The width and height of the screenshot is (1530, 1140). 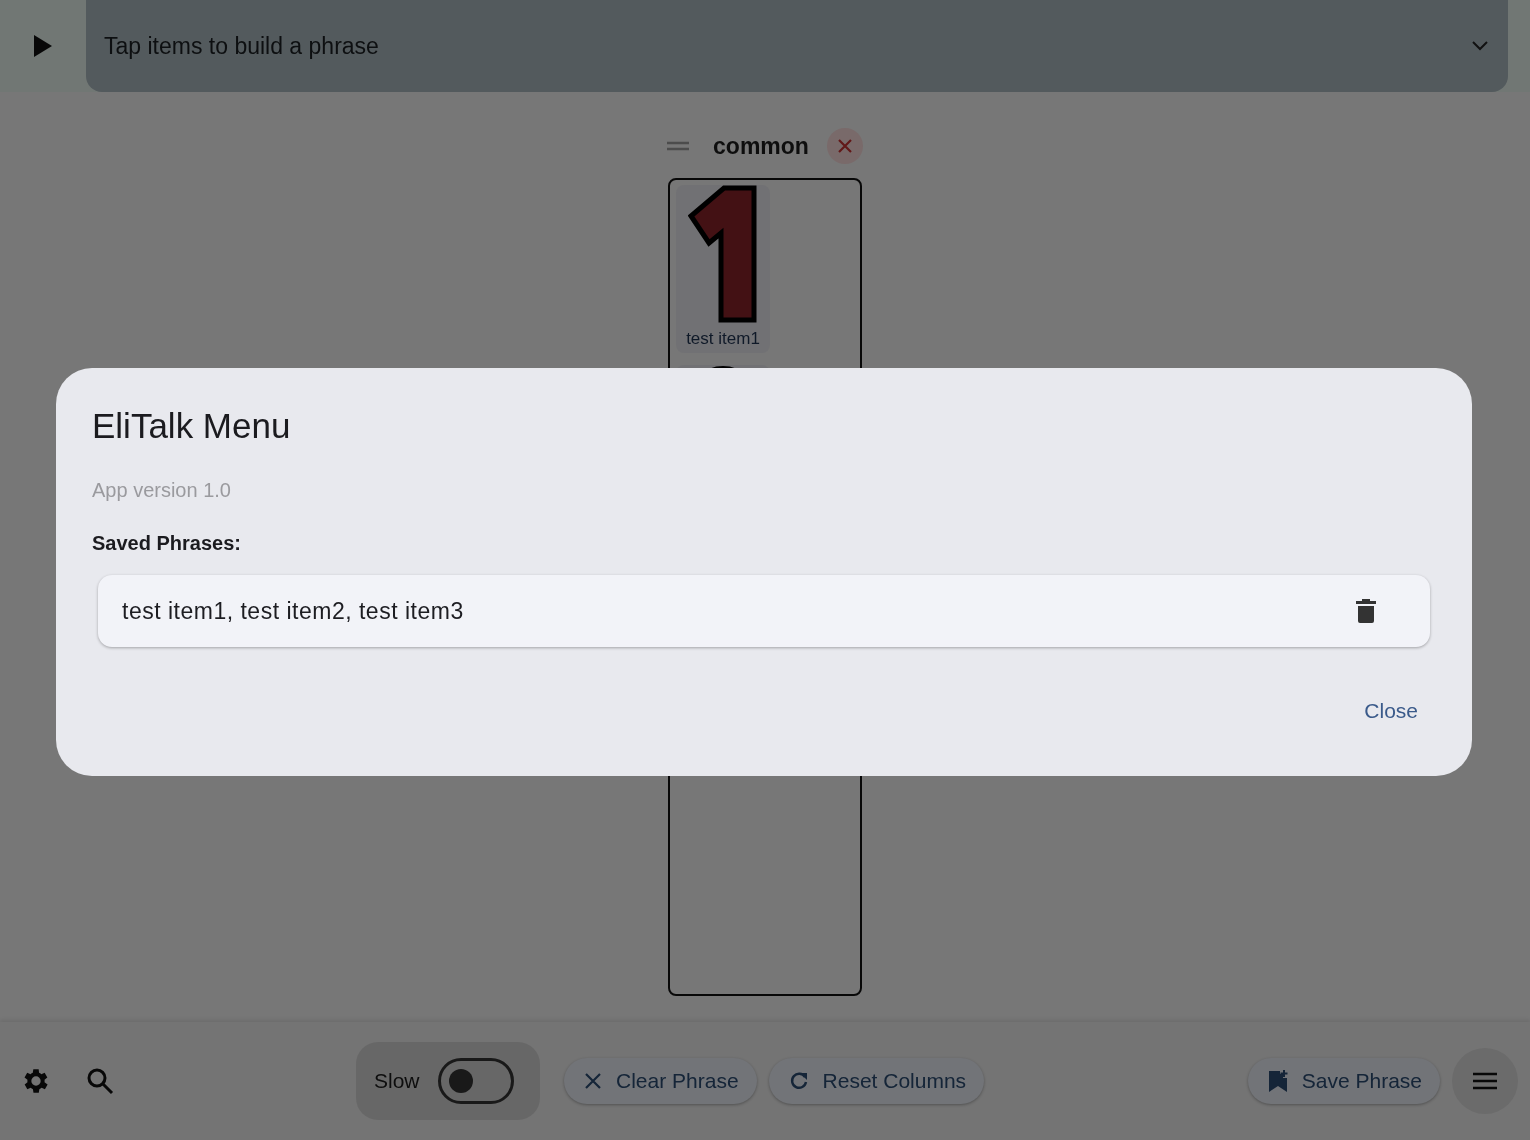 I want to click on saved-phrase-text: test item1, test item2, test item3, so click(x=293, y=611).